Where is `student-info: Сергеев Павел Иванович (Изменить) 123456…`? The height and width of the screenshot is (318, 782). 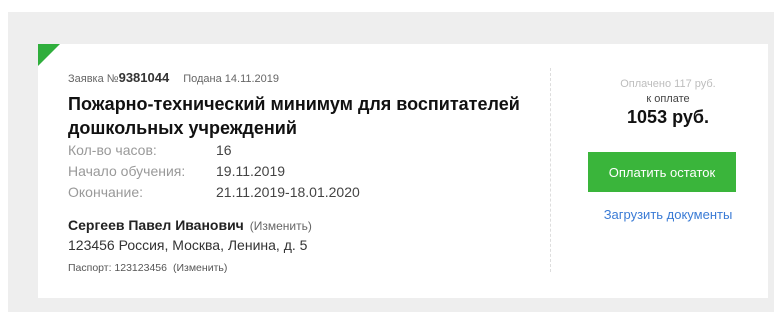 student-info: Сергеев Павел Иванович (Изменить) 123456… is located at coordinates (190, 235).